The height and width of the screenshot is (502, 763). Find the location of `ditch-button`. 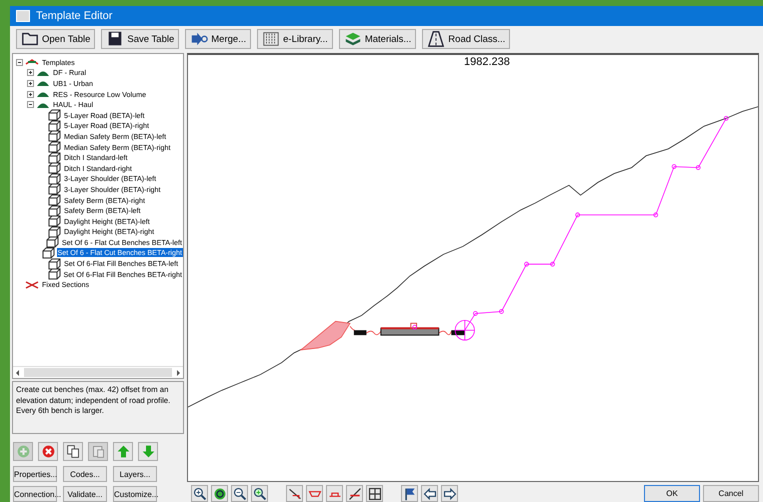

ditch-button is located at coordinates (314, 493).